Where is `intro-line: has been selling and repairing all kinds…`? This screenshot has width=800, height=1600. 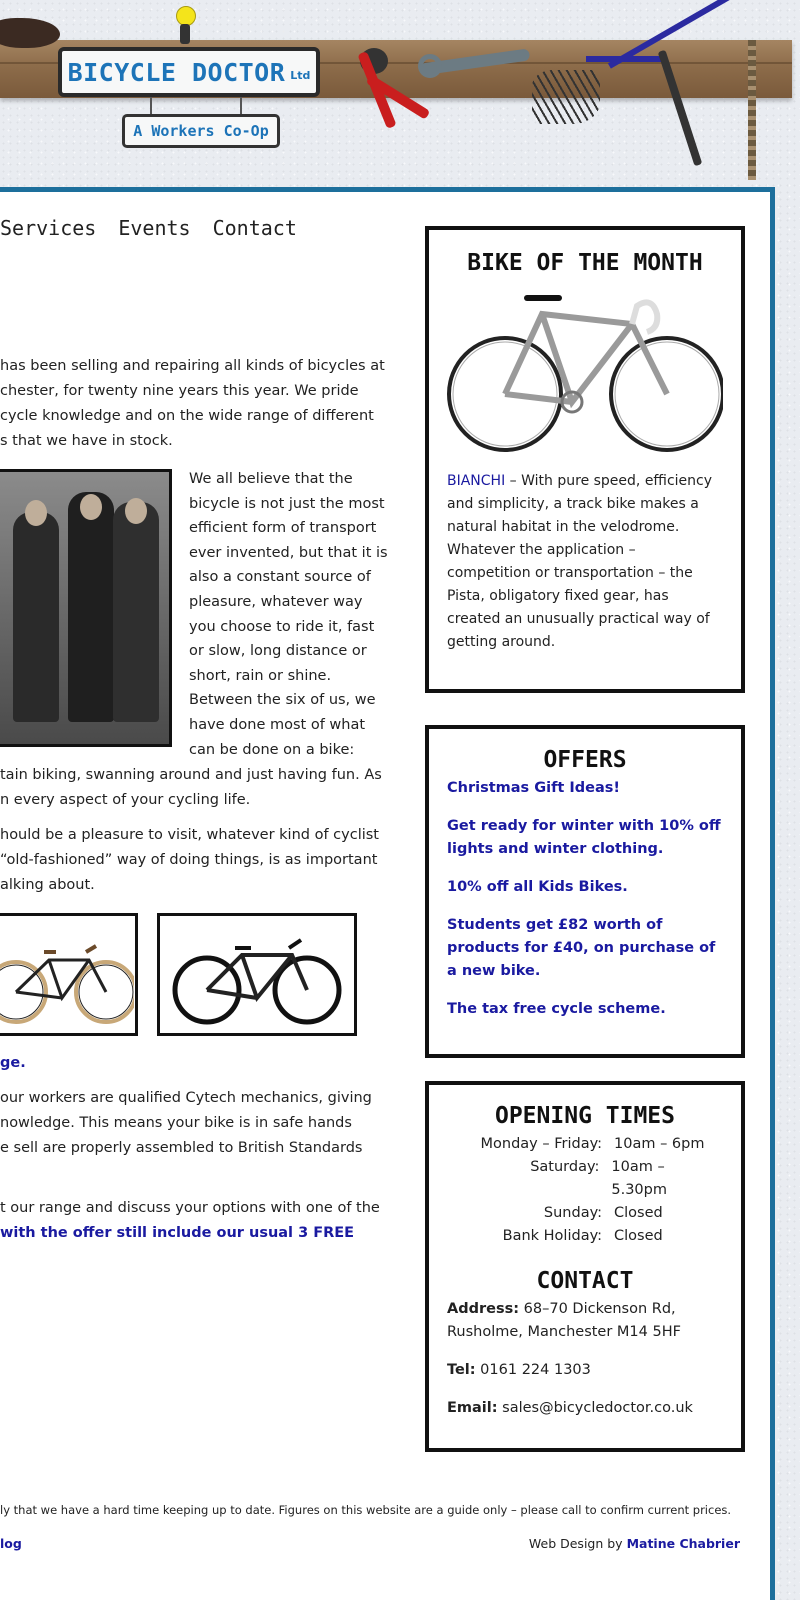 intro-line: has been selling and repairing all kinds… is located at coordinates (192, 366).